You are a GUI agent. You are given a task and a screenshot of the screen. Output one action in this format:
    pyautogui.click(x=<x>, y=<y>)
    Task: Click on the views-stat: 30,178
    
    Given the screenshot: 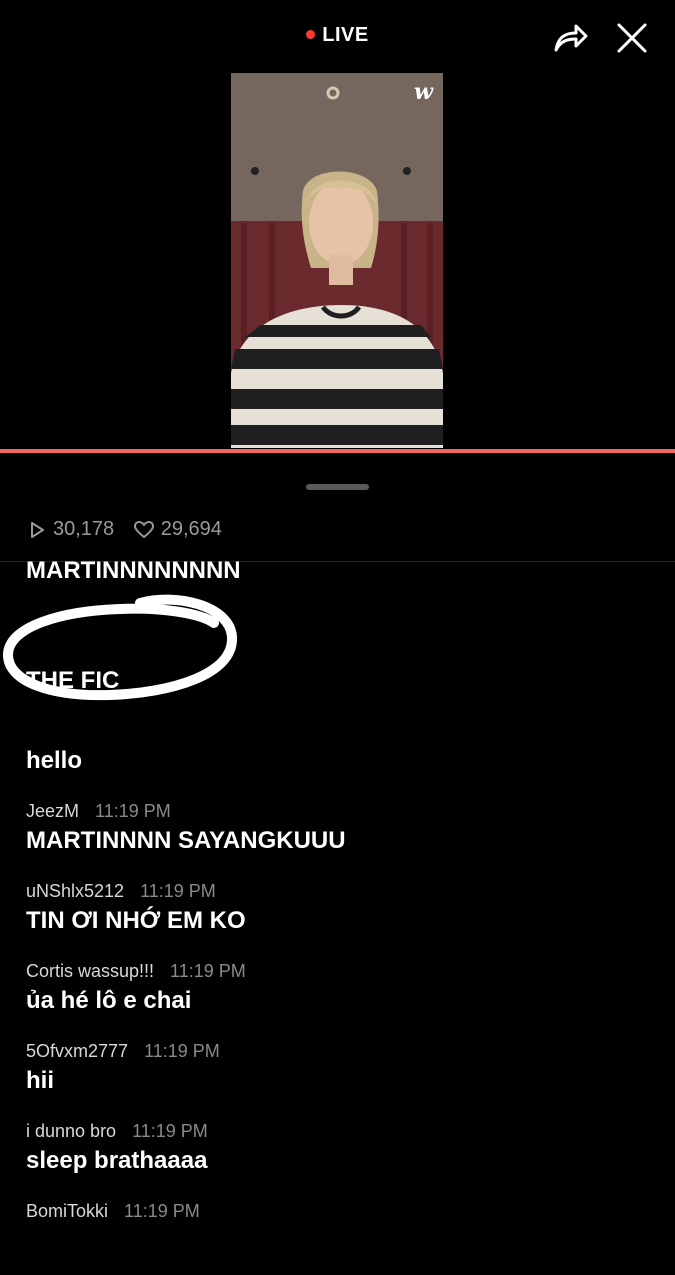 What is the action you would take?
    pyautogui.click(x=71, y=529)
    